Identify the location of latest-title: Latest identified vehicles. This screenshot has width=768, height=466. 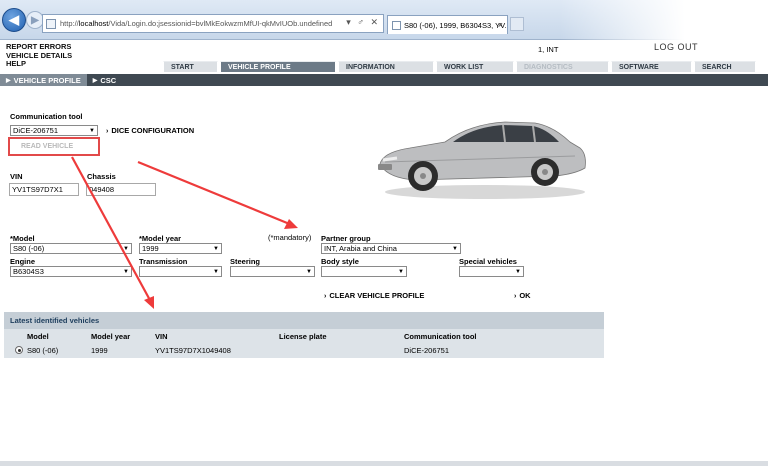
(304, 320).